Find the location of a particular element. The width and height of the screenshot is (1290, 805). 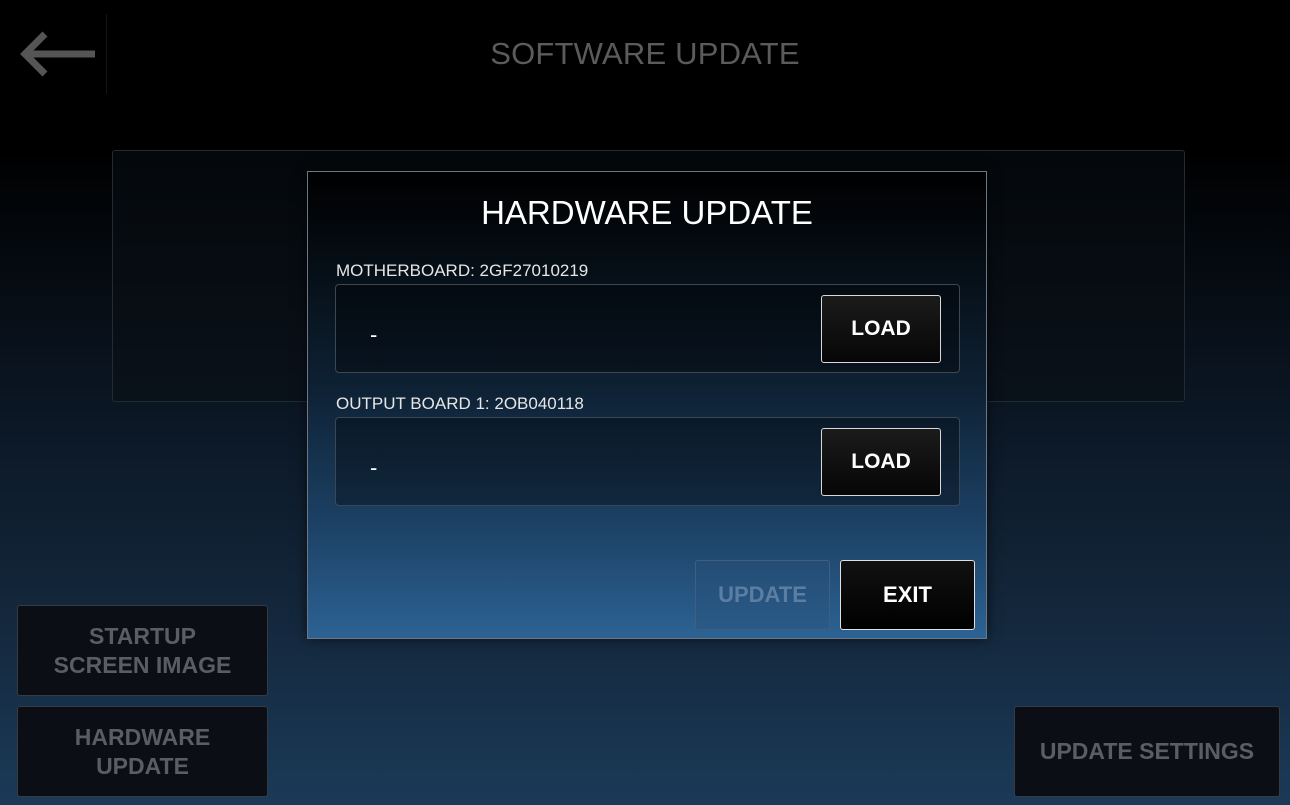

hardware-update-label: HARDWARE UPDATE is located at coordinates (142, 751).